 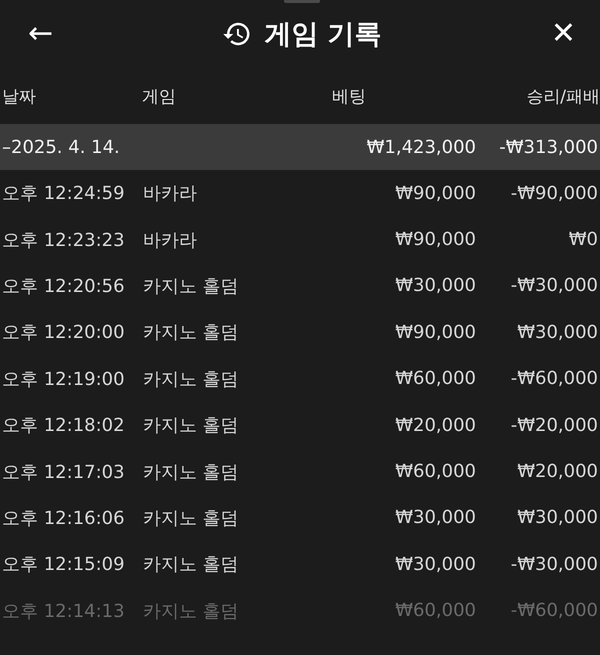 What do you see at coordinates (63, 379) in the screenshot?
I see `table-cell-text: 오후 12:19:00` at bounding box center [63, 379].